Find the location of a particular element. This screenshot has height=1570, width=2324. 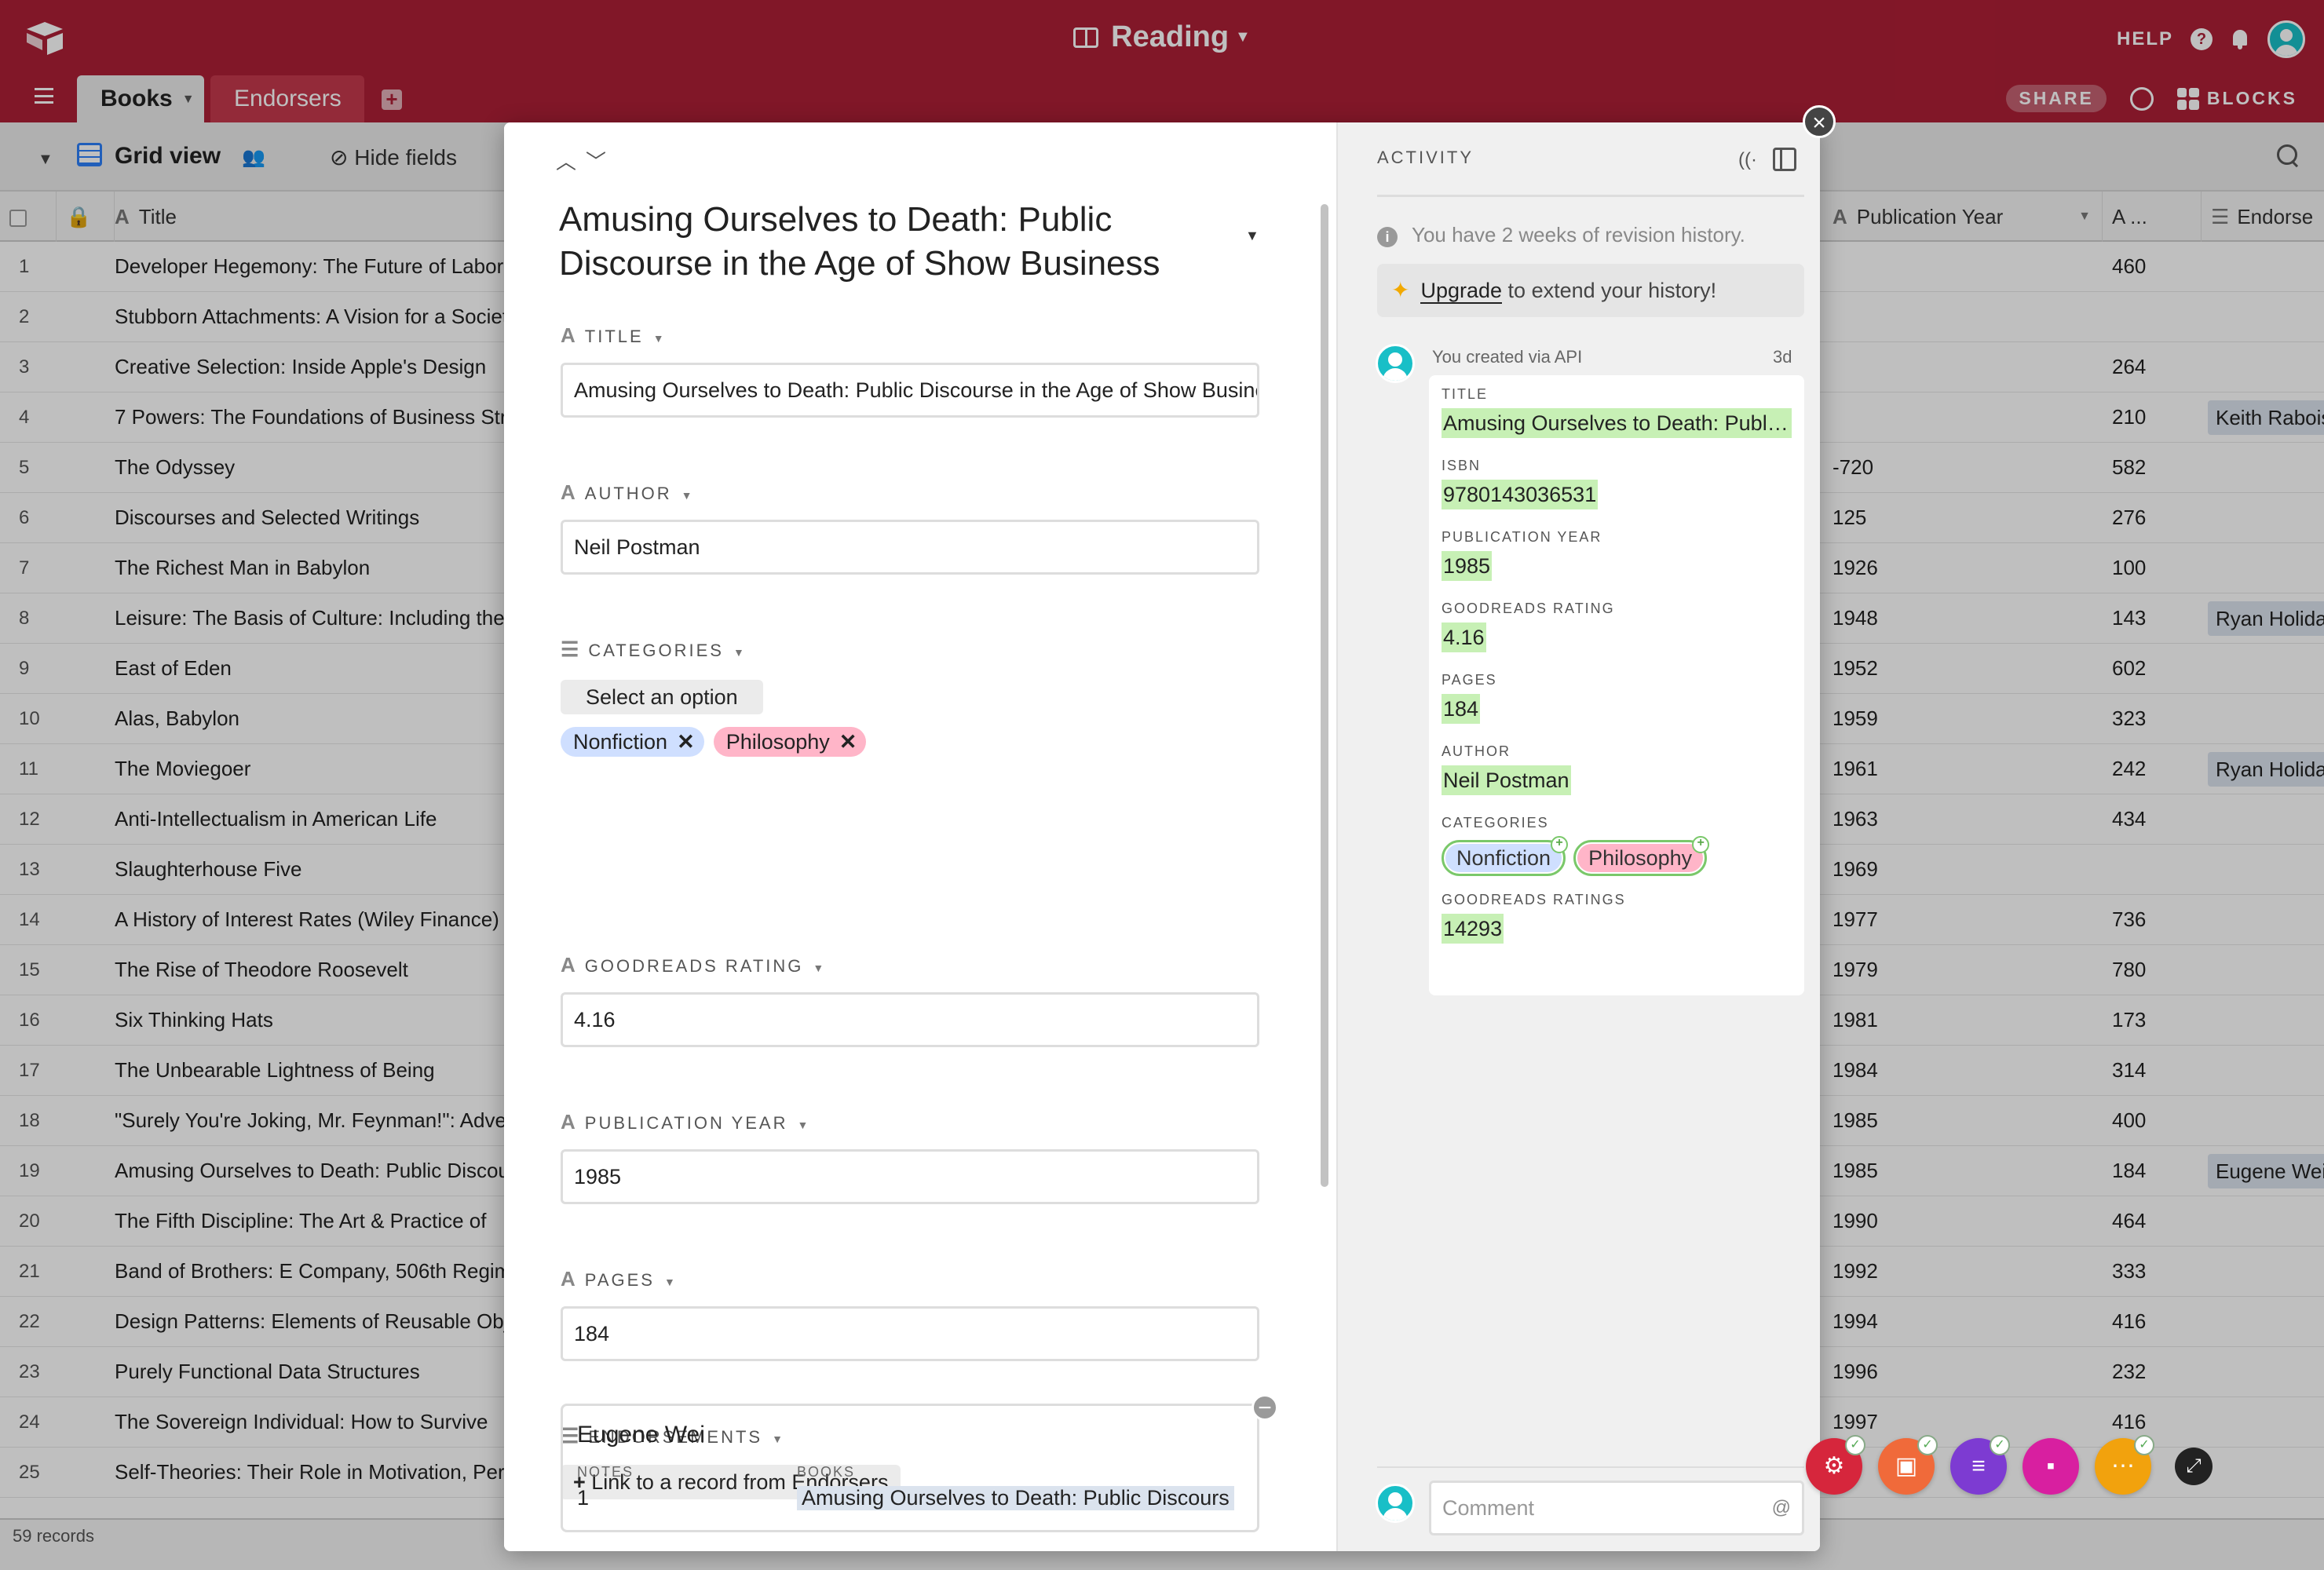

change-label: GOODREADS RATING is located at coordinates (1528, 608).